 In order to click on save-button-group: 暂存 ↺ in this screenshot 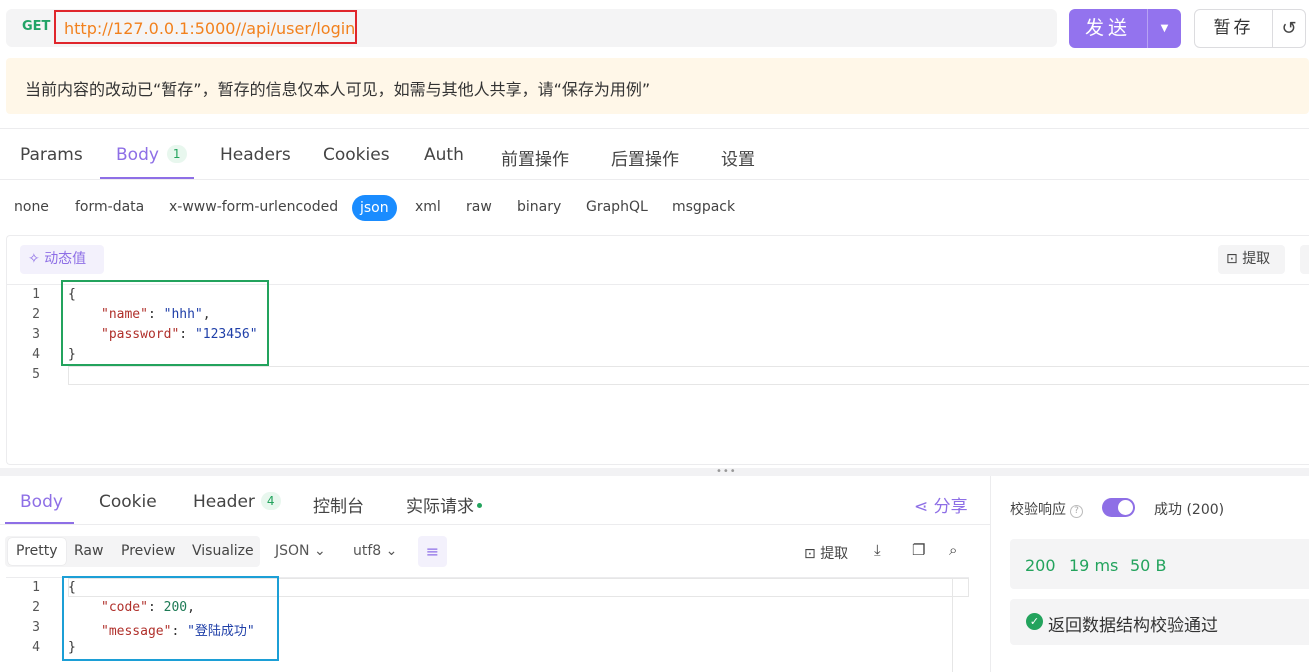, I will do `click(1250, 28)`.